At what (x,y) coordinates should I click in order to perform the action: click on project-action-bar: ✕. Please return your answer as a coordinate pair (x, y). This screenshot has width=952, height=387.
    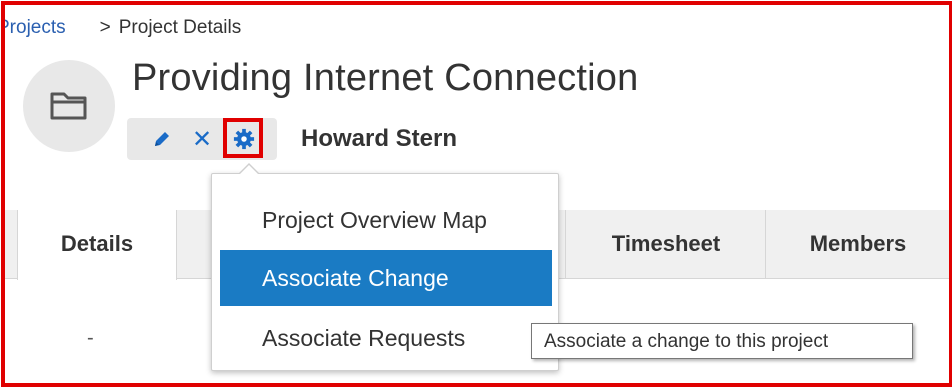
    Looking at the image, I should click on (202, 139).